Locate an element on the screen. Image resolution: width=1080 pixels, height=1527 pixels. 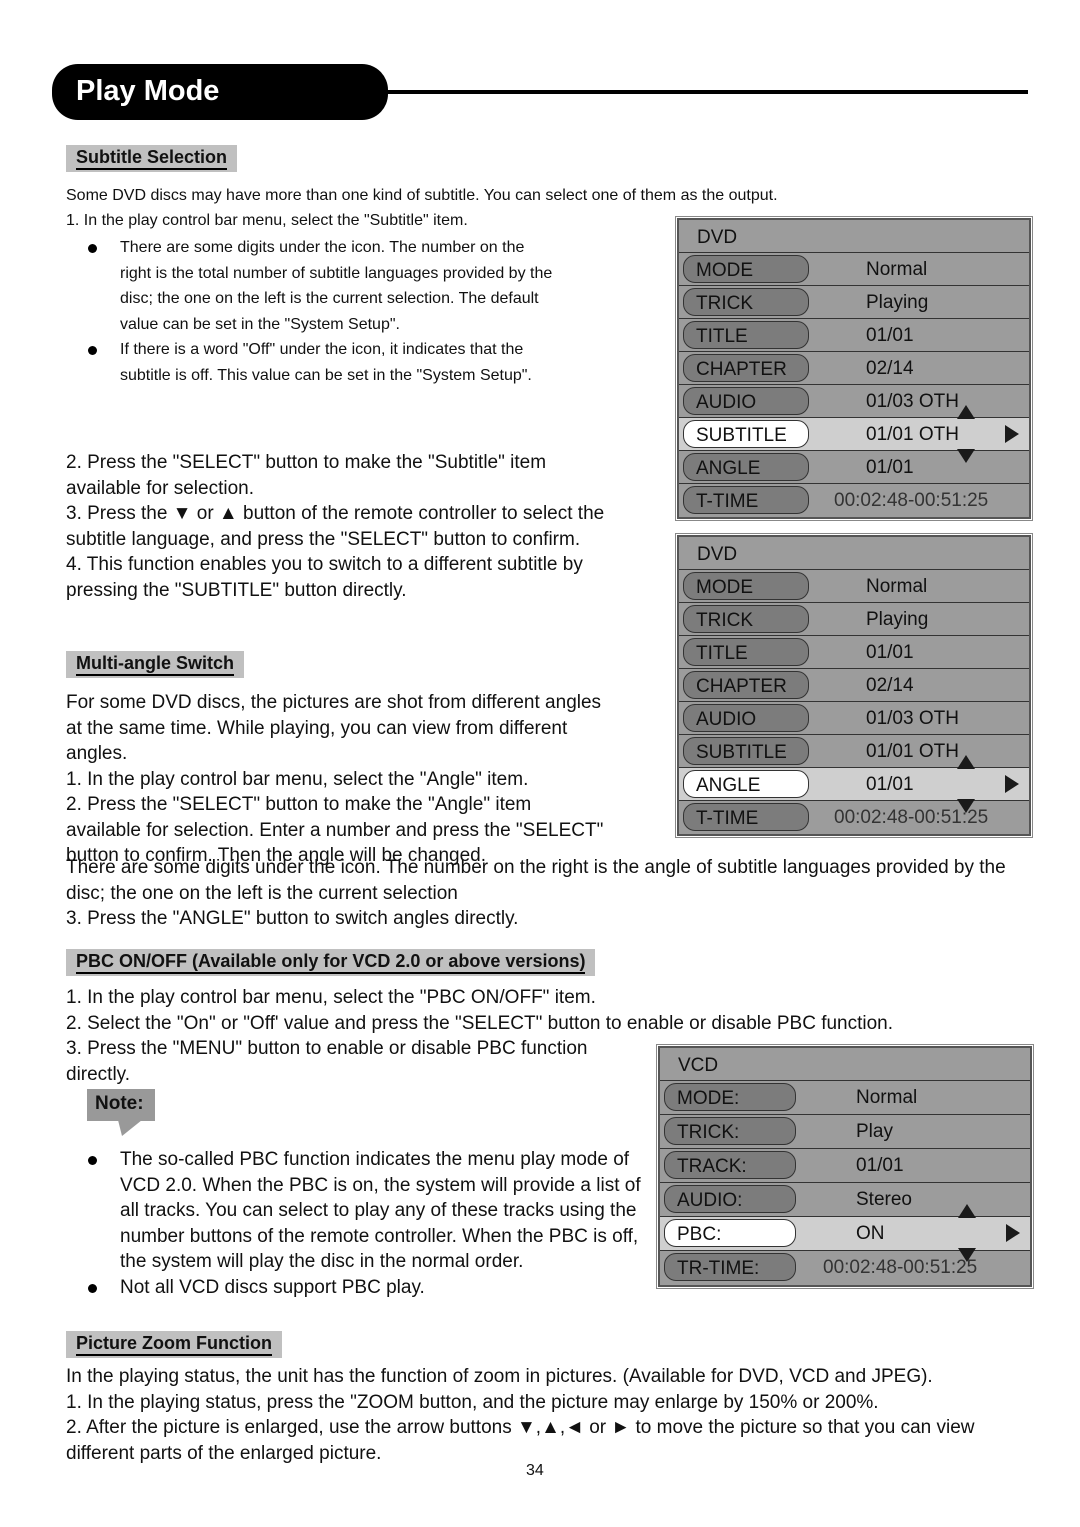
note-tail is located at coordinates (130, 1128).